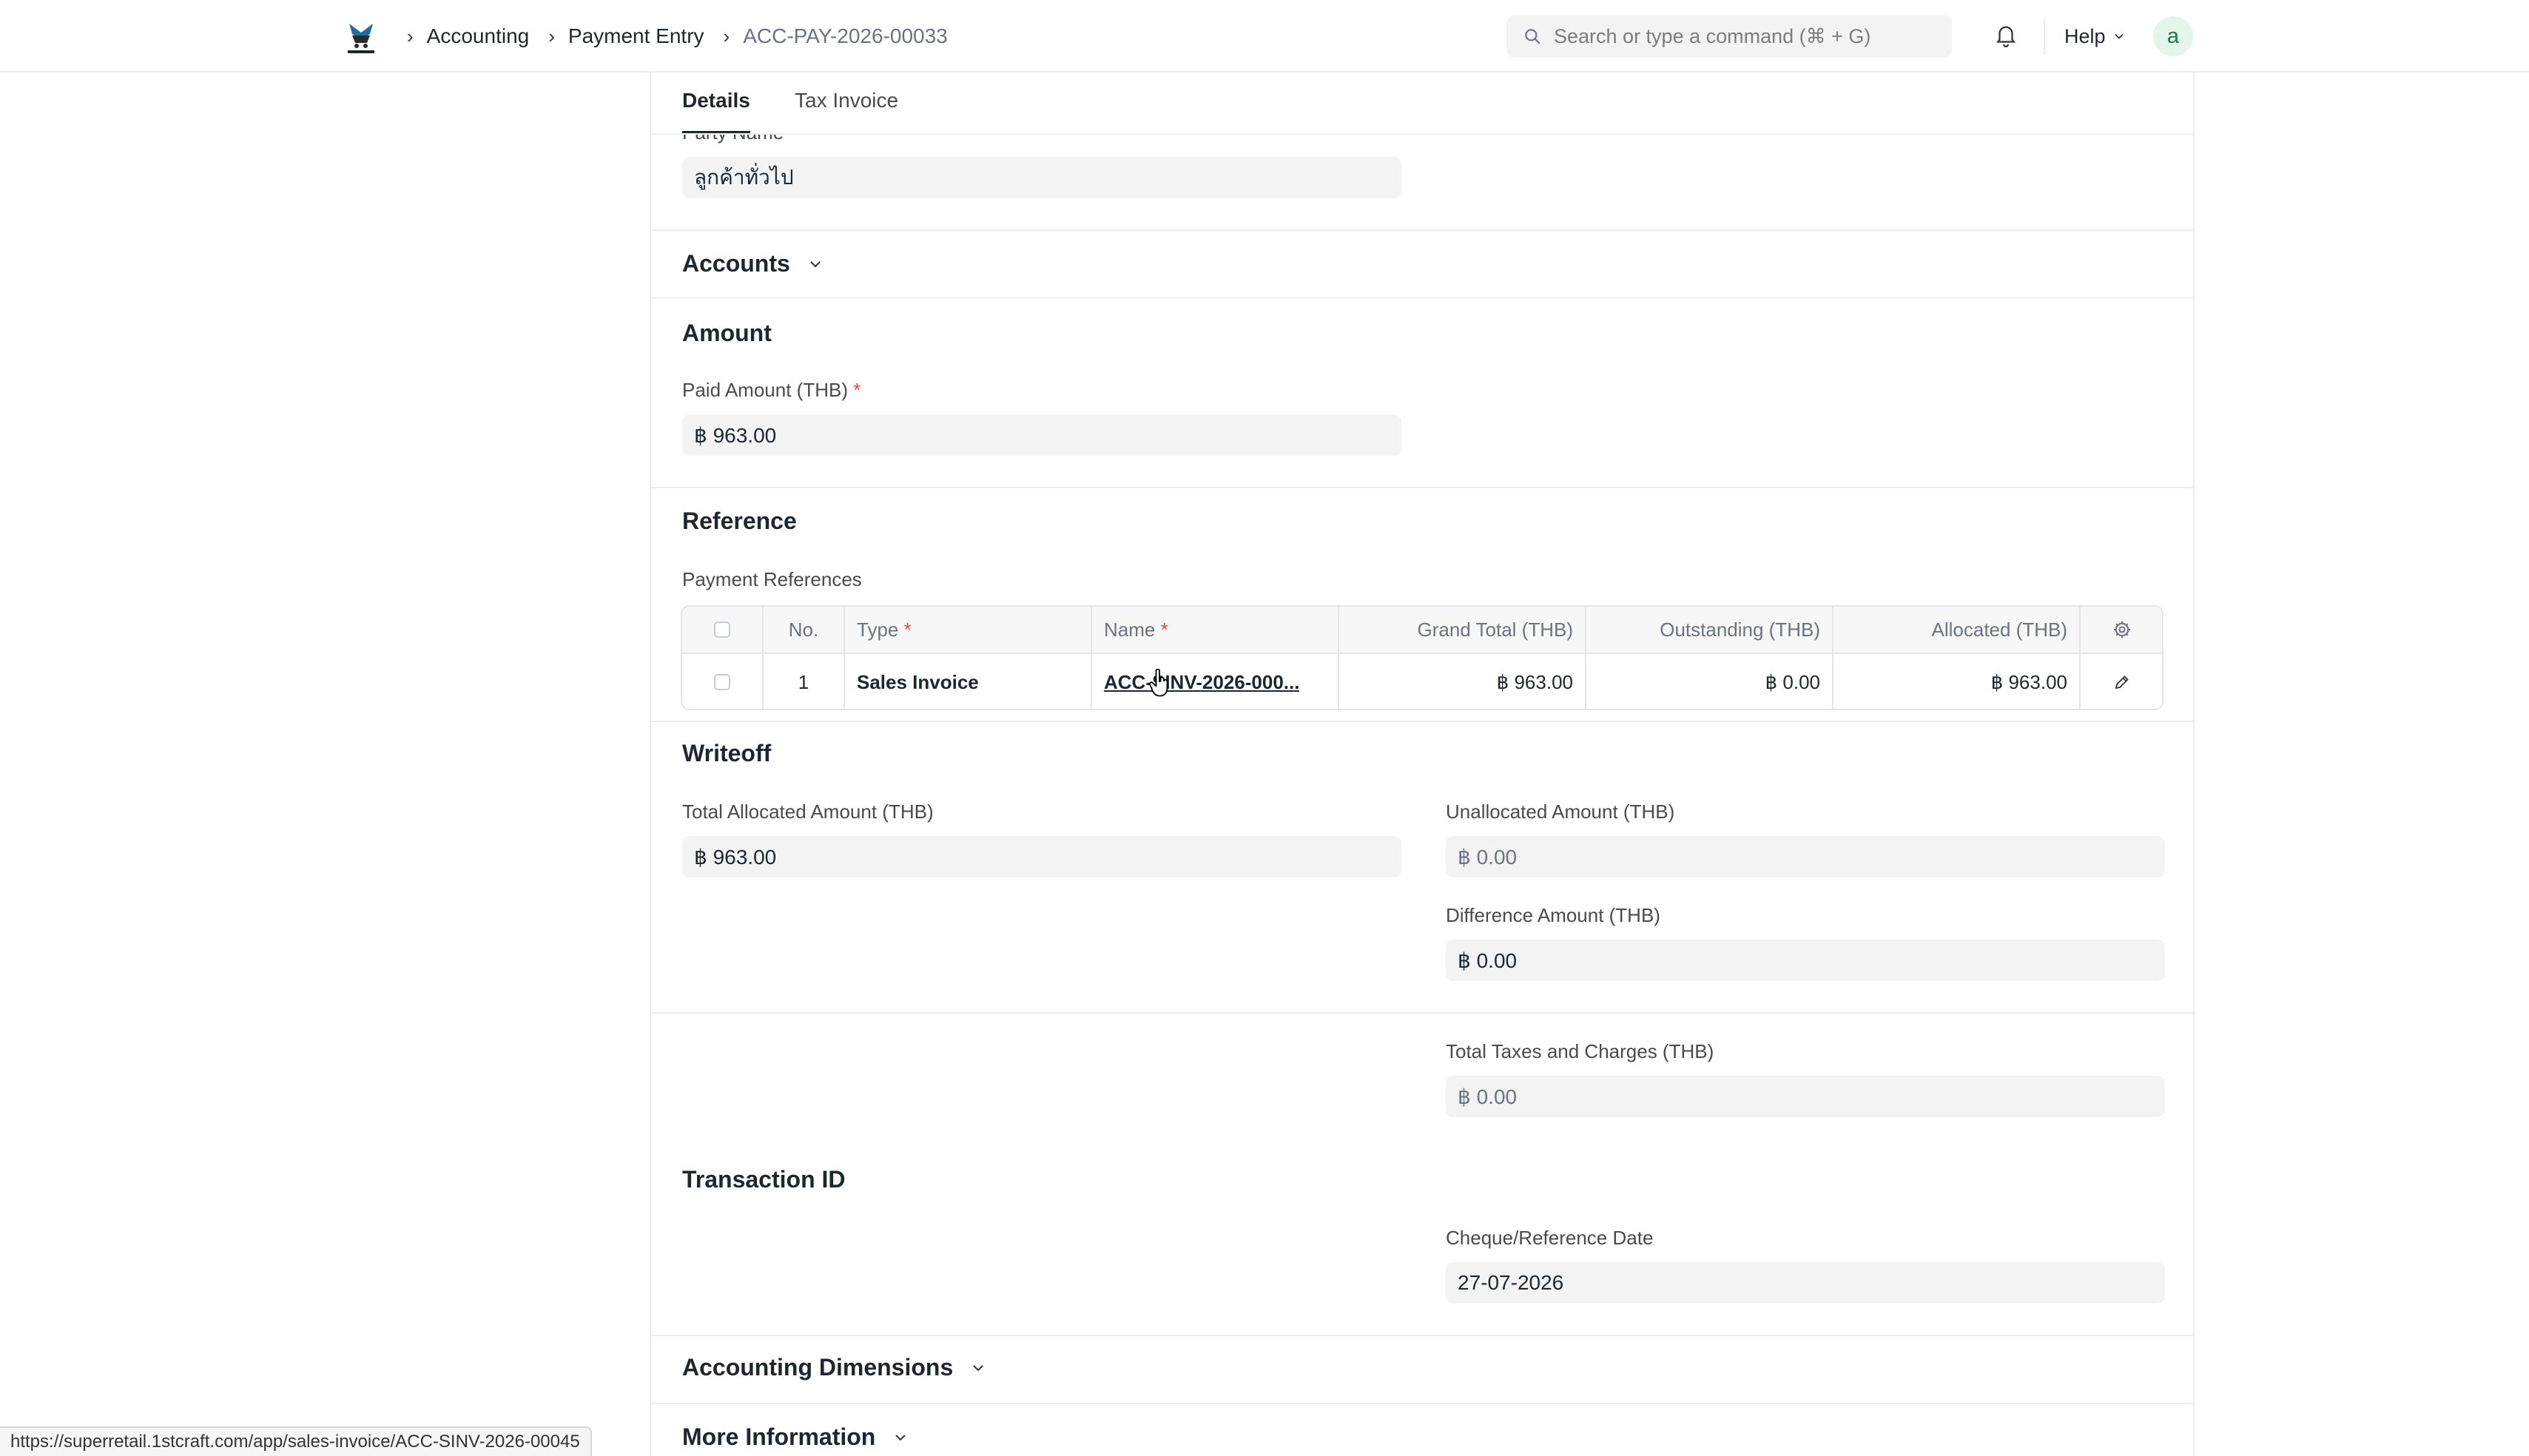  Describe the element at coordinates (727, 333) in the screenshot. I see `amount-section-title: Amount` at that location.